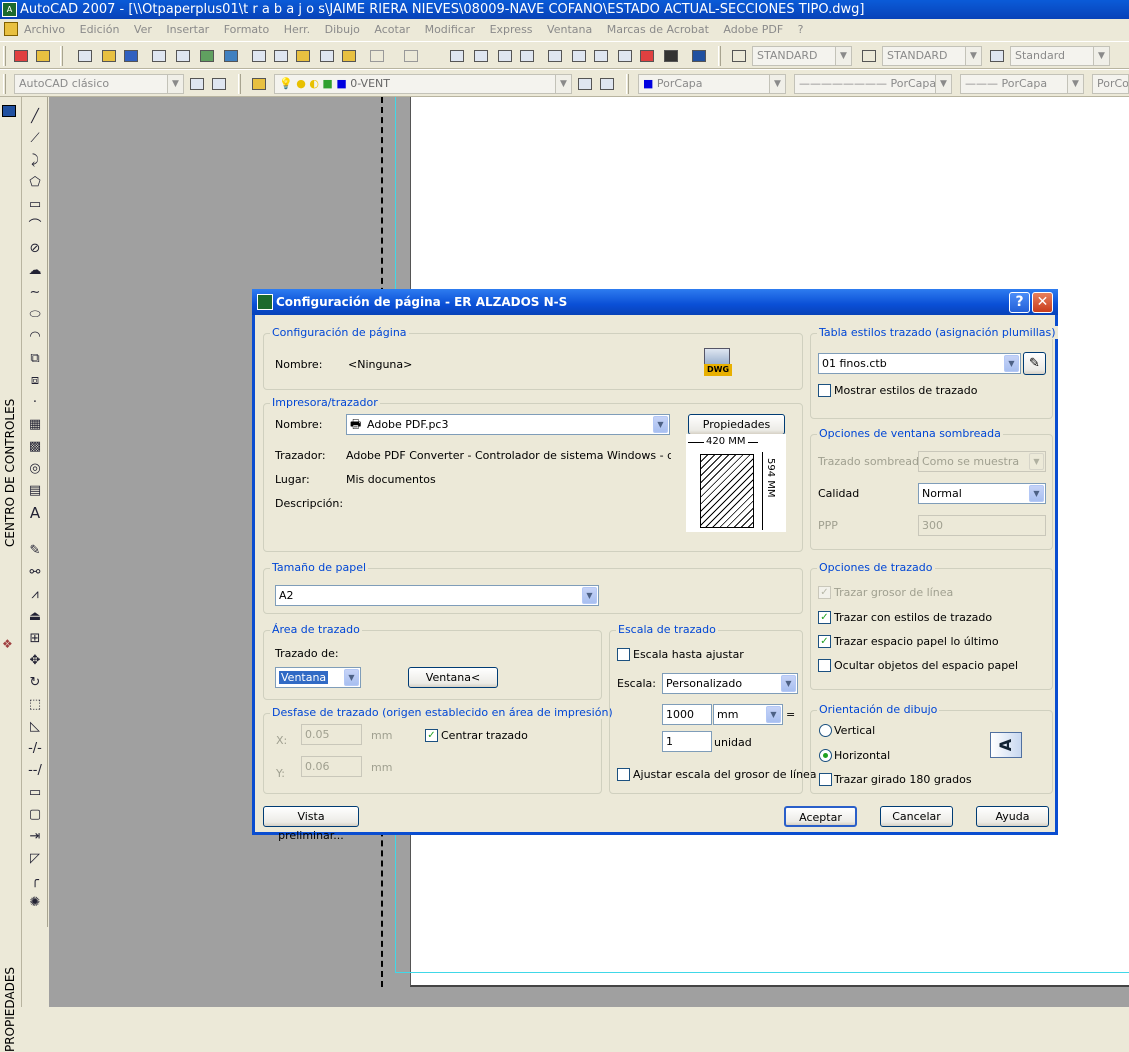 This screenshot has width=1129, height=1052. What do you see at coordinates (303, 56) in the screenshot?
I see `paste-icon` at bounding box center [303, 56].